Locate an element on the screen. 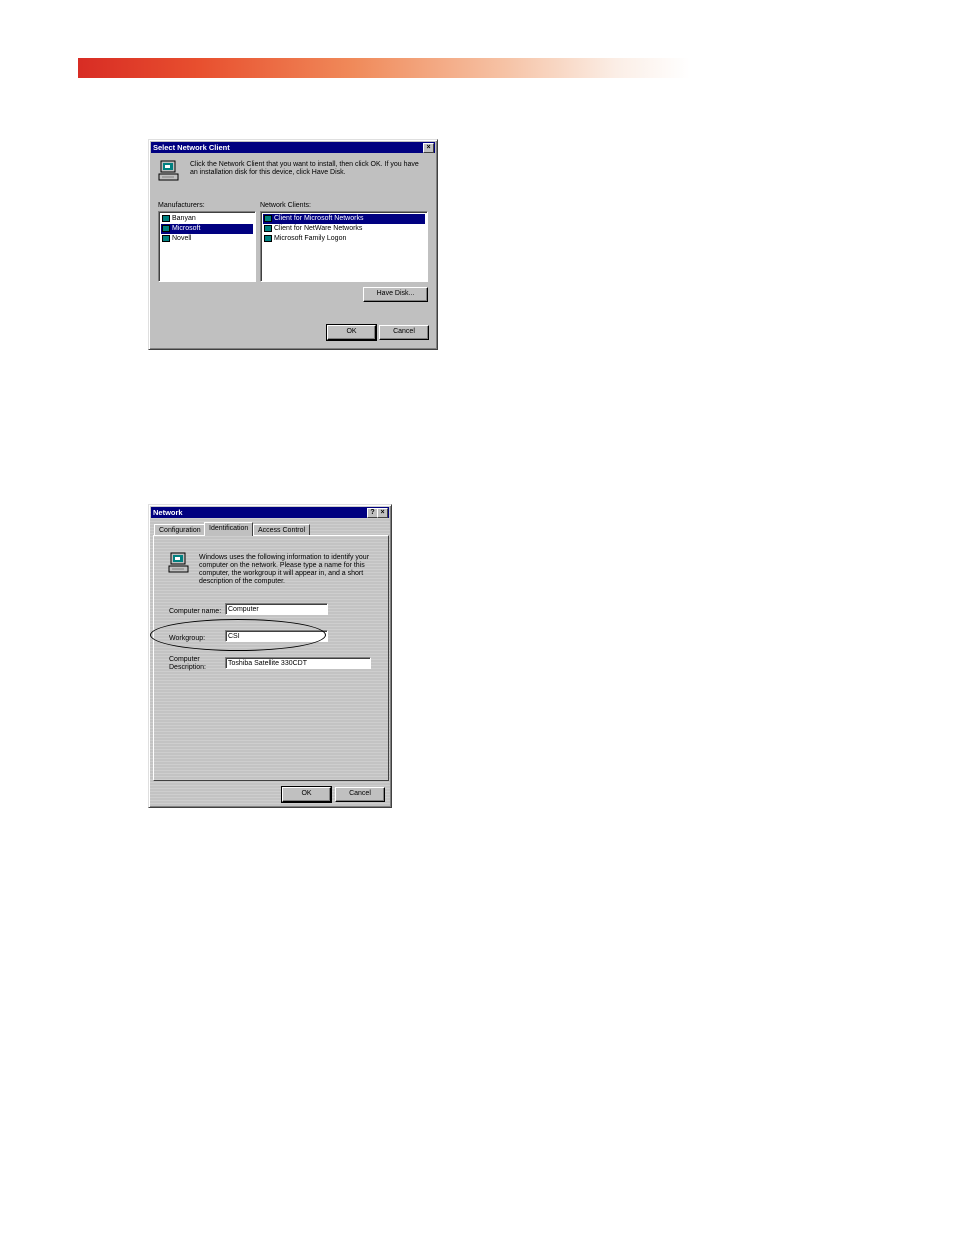 This screenshot has width=954, height=1235. description-label-line-1: Computer is located at coordinates (184, 659).